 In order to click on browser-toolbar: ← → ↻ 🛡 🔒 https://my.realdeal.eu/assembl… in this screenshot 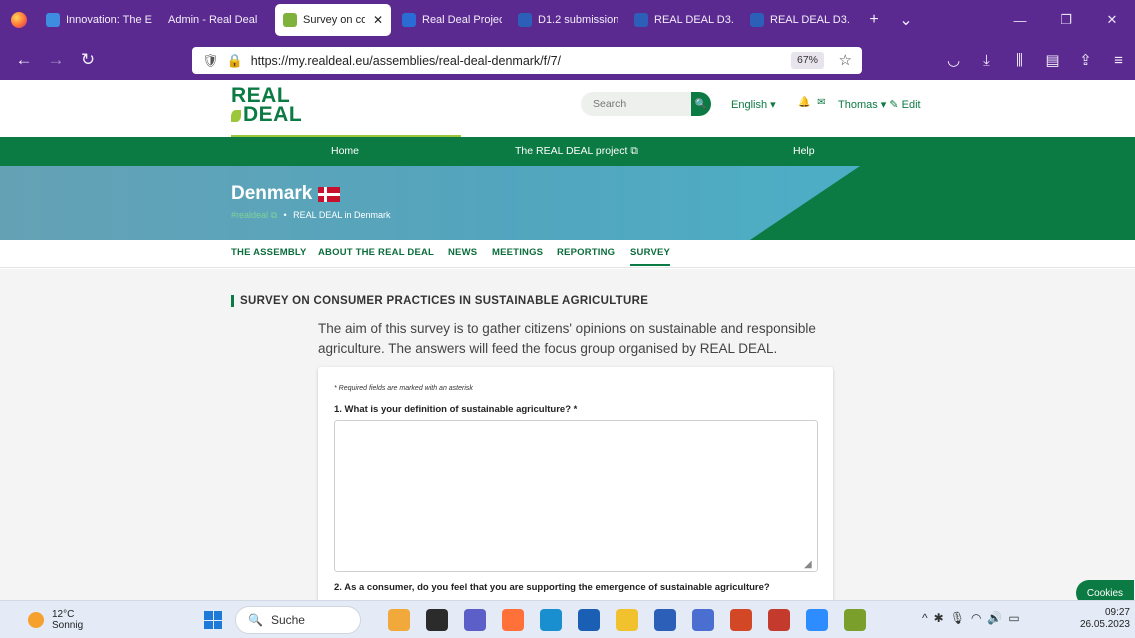, I will do `click(567, 60)`.